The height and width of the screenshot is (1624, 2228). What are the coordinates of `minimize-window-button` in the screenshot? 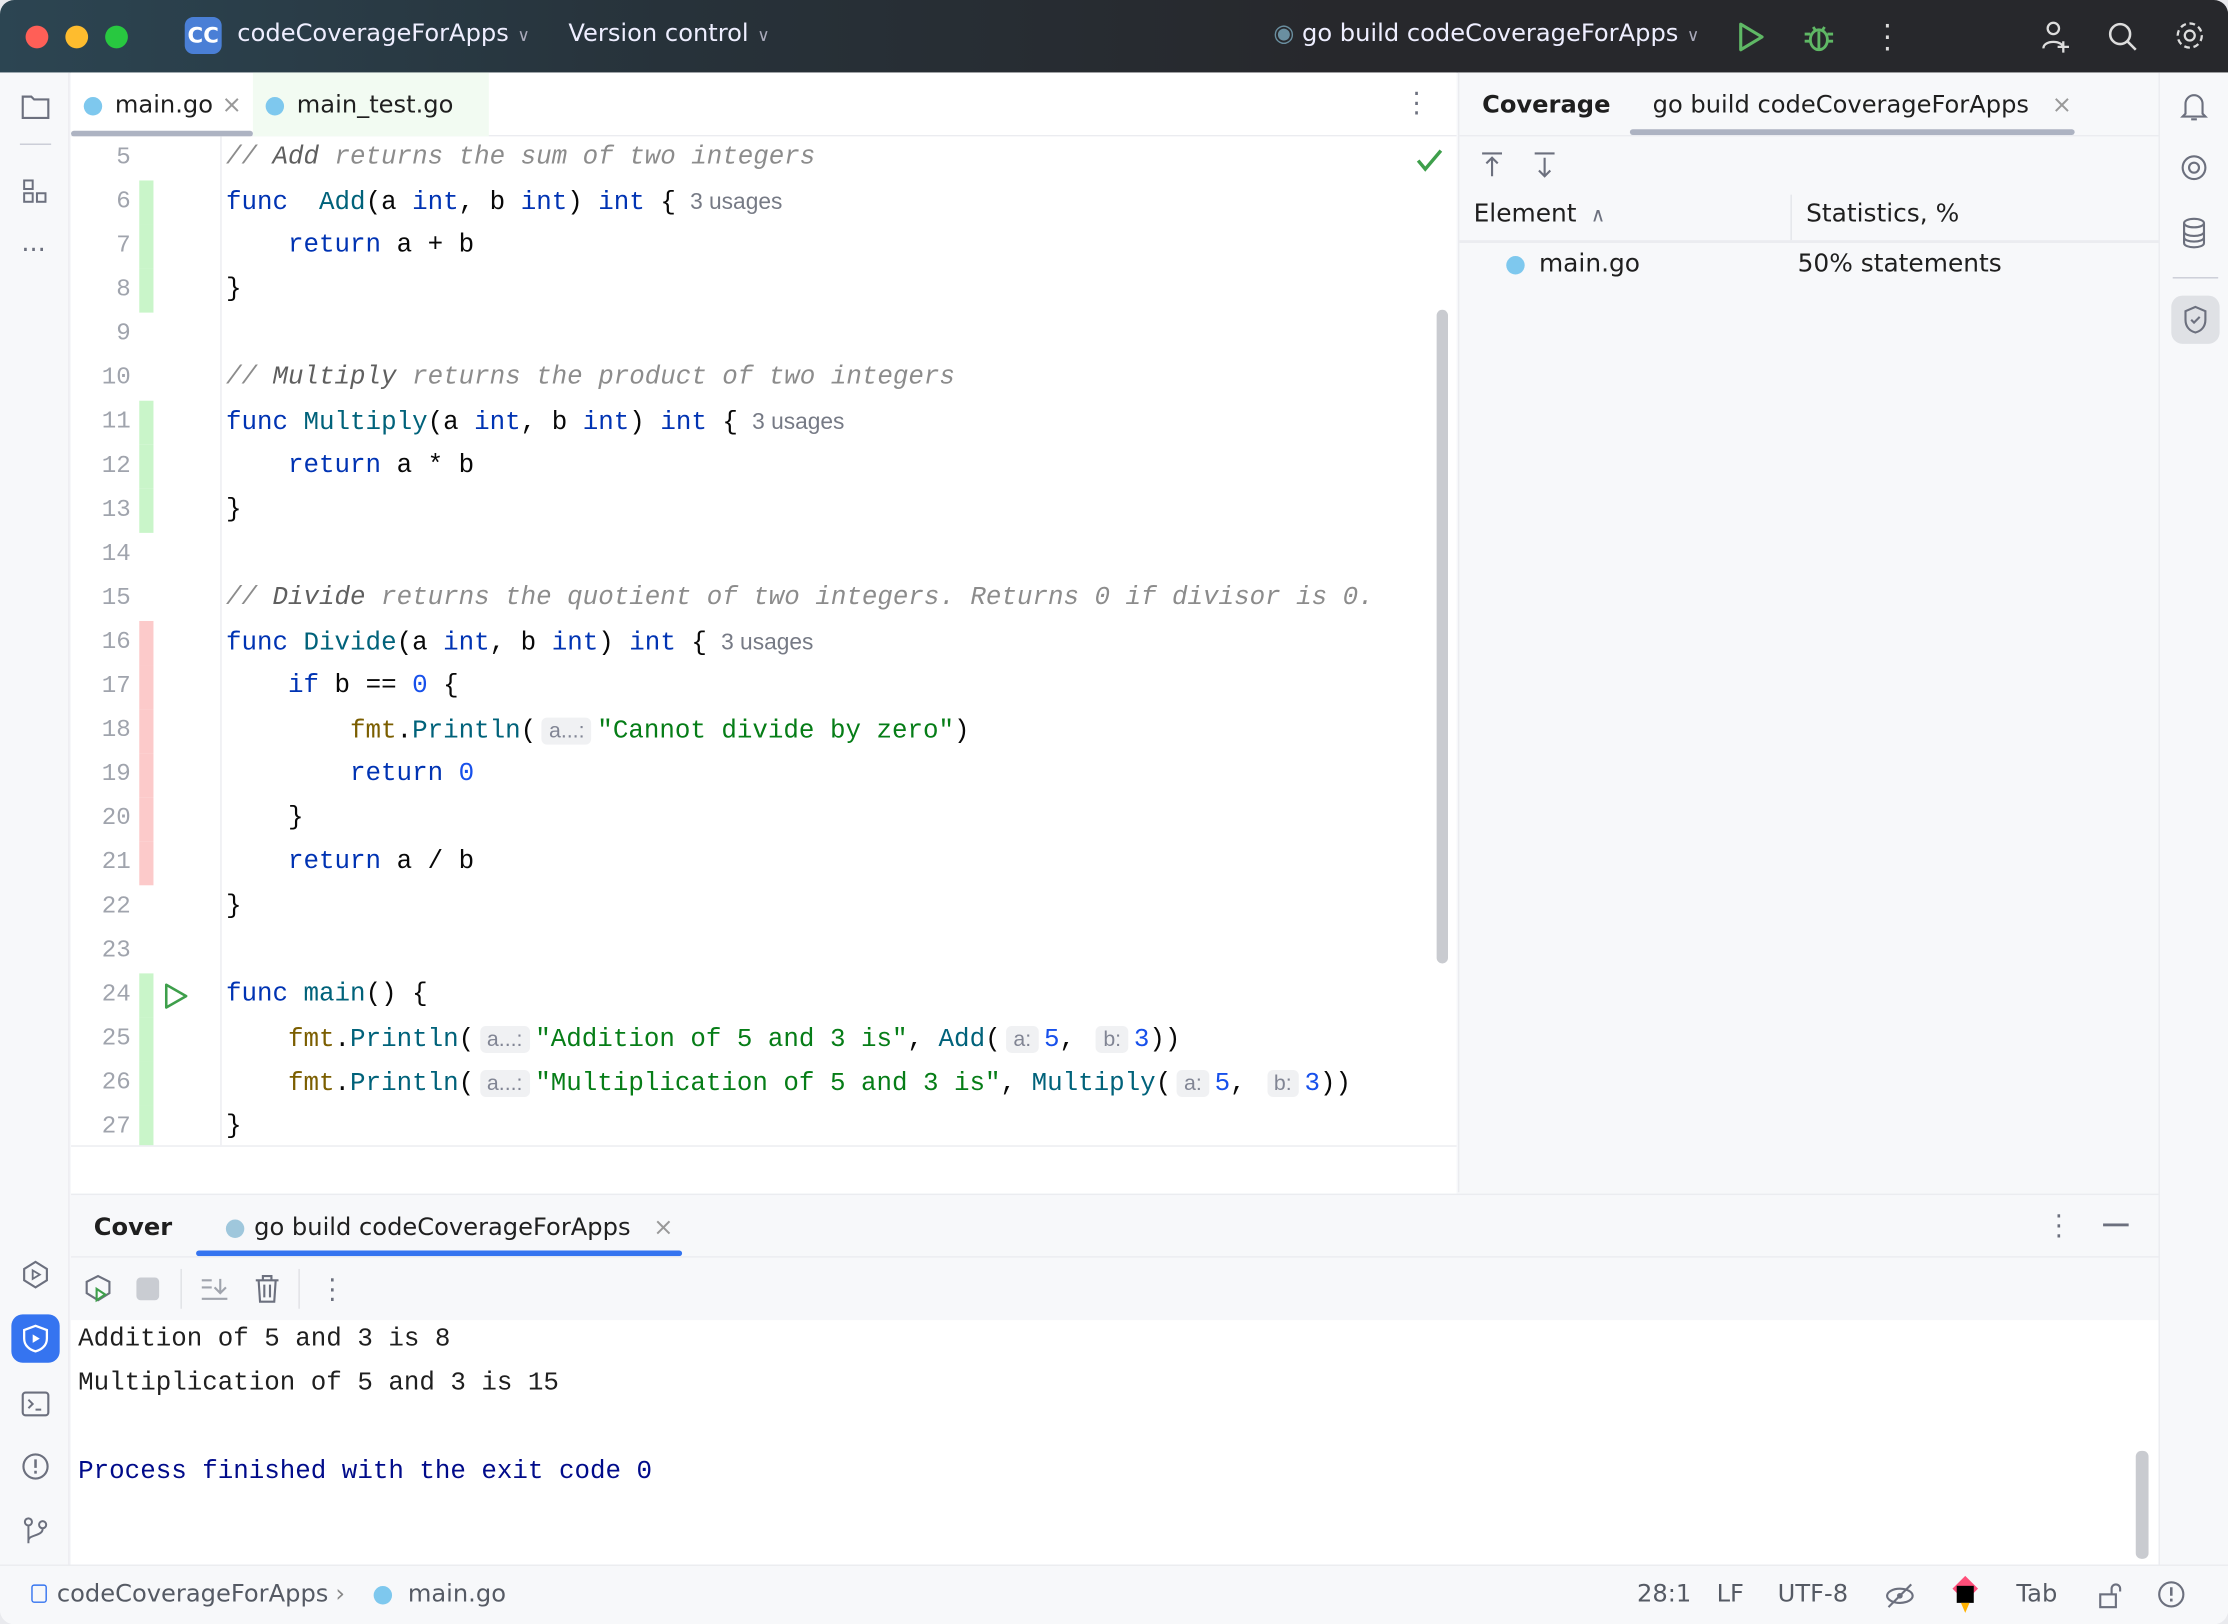 It's located at (77, 37).